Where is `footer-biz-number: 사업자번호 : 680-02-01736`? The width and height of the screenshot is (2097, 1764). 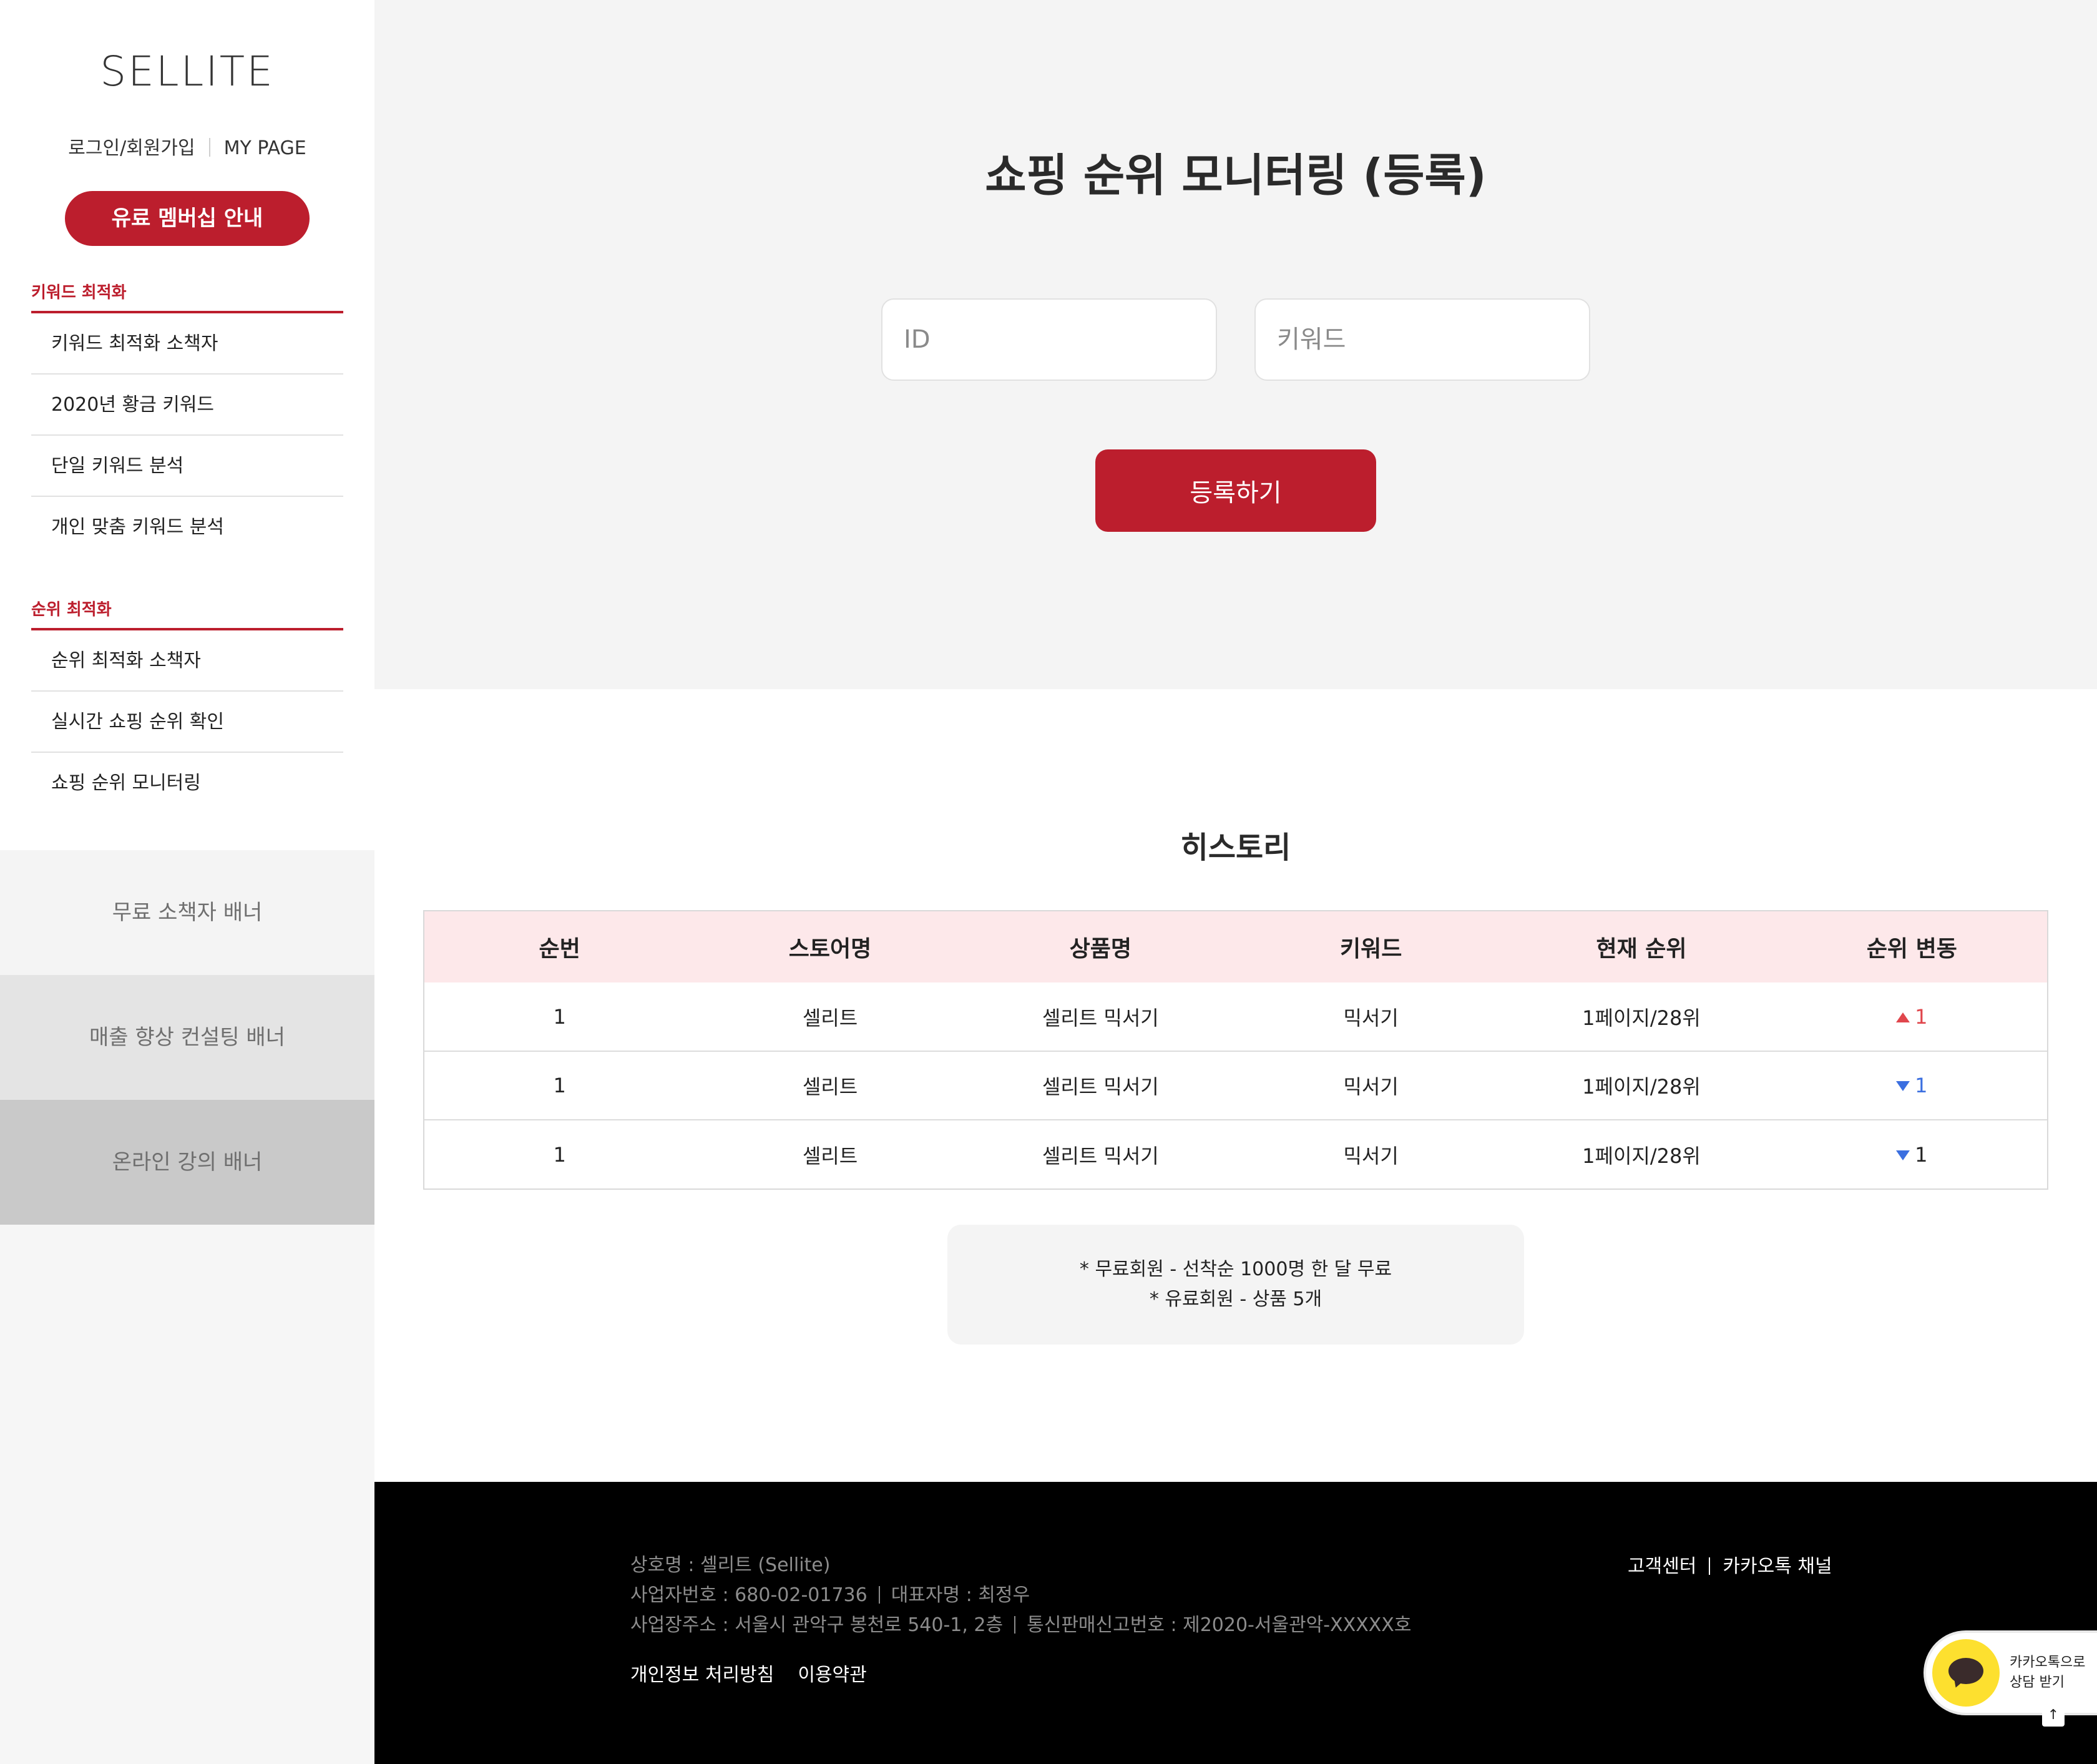 footer-biz-number: 사업자번호 : 680-02-01736 is located at coordinates (749, 1595).